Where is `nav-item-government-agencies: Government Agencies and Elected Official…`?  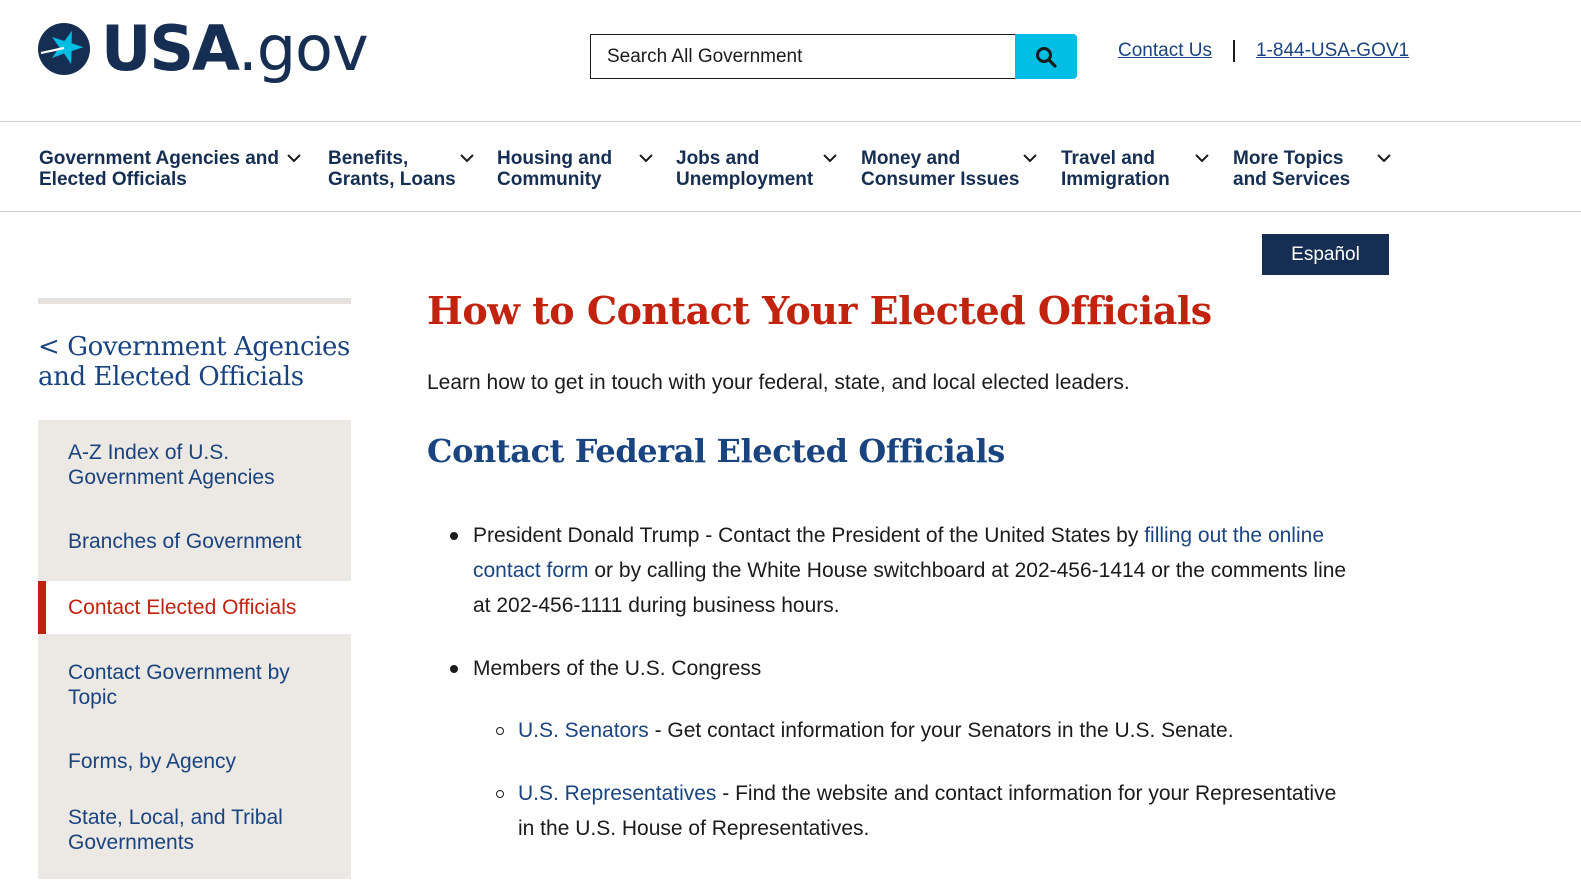 nav-item-government-agencies: Government Agencies and Elected Official… is located at coordinates (170, 169).